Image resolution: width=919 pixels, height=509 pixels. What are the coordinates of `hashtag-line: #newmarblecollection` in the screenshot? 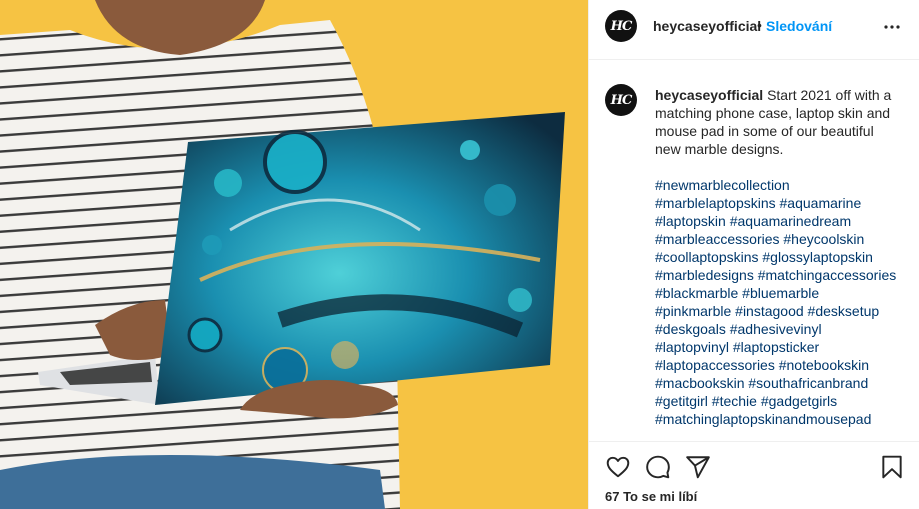 It's located at (722, 185).